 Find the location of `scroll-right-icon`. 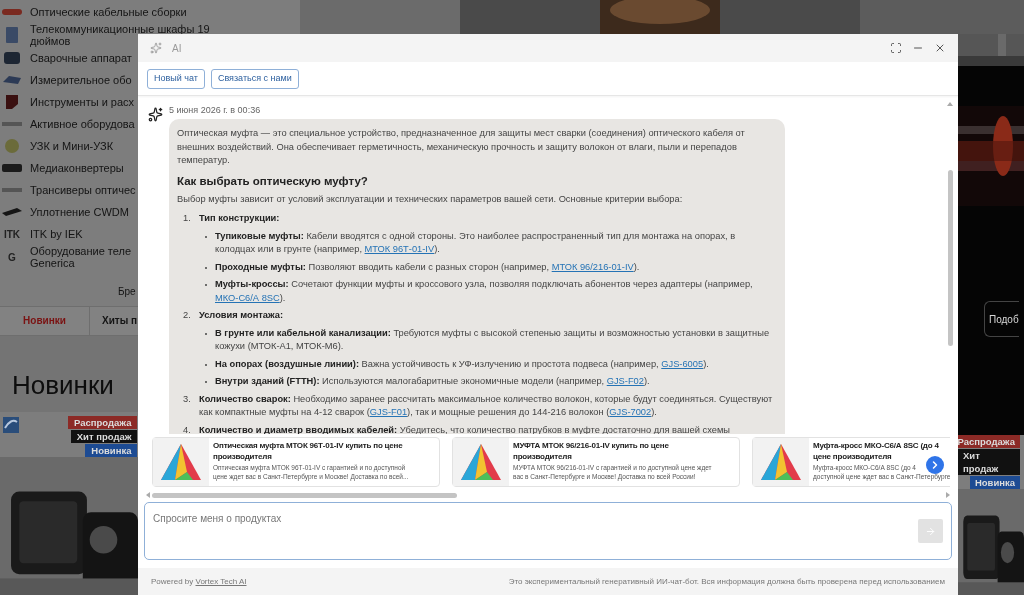

scroll-right-icon is located at coordinates (948, 495).